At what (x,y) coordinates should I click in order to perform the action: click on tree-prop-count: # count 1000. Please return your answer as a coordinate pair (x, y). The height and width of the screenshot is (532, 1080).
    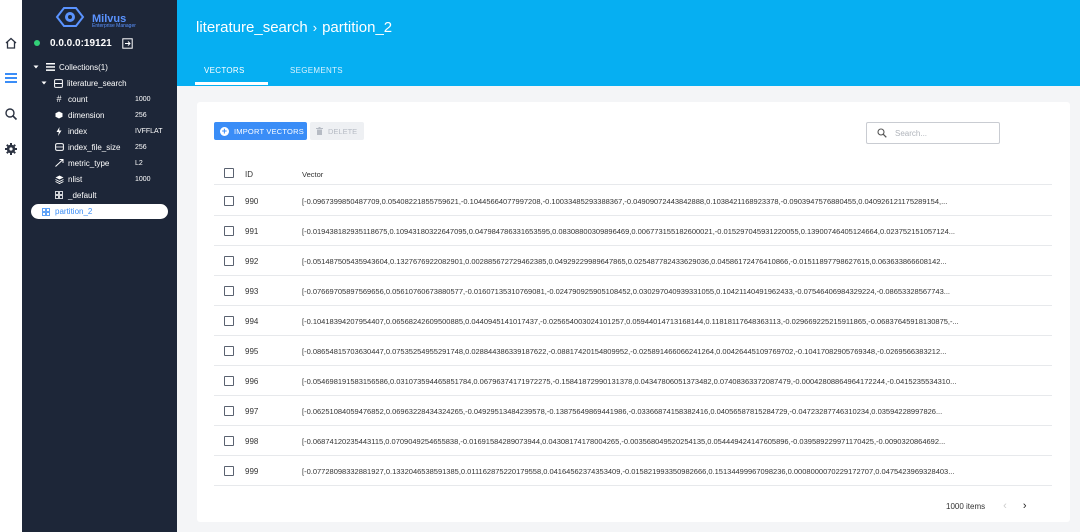
    Looking at the image, I should click on (114, 99).